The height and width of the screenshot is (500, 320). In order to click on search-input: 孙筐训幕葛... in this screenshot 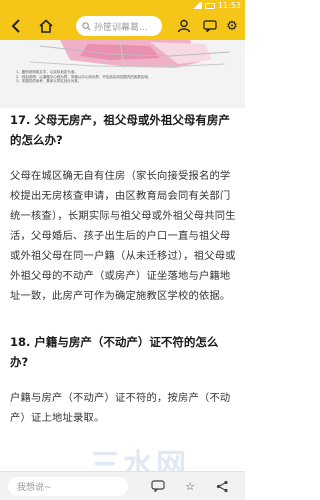, I will do `click(119, 26)`.